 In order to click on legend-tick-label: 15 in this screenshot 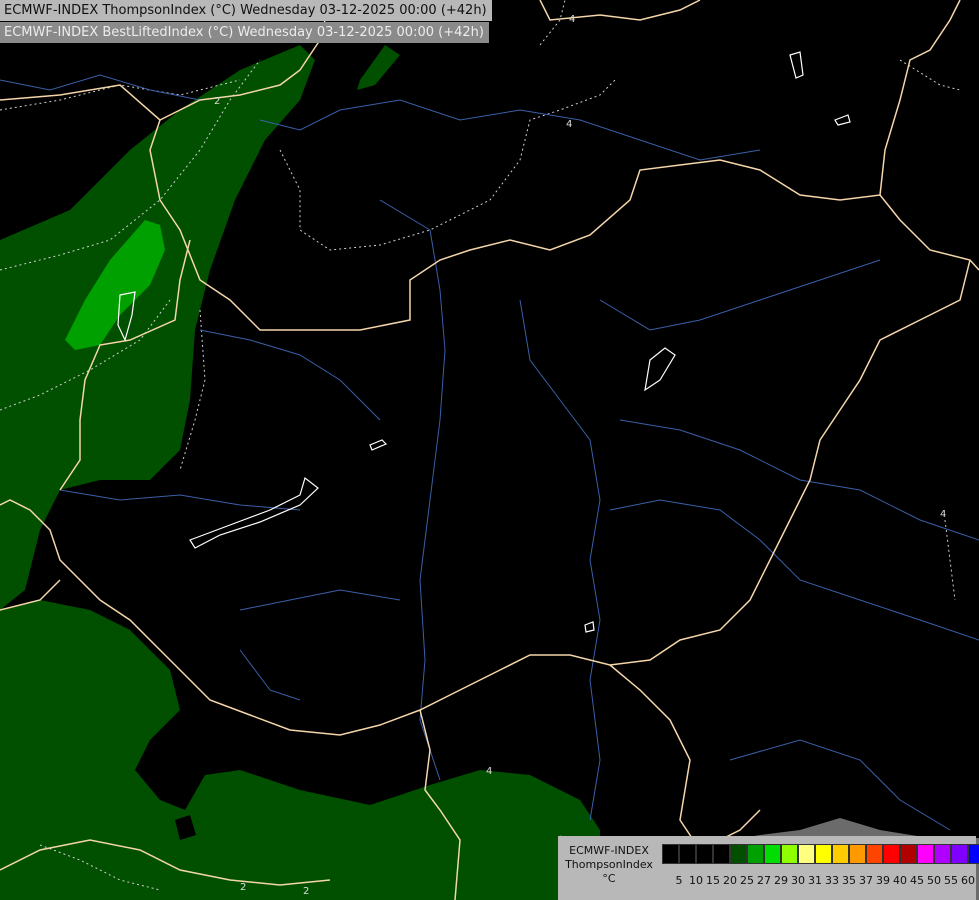, I will do `click(713, 880)`.